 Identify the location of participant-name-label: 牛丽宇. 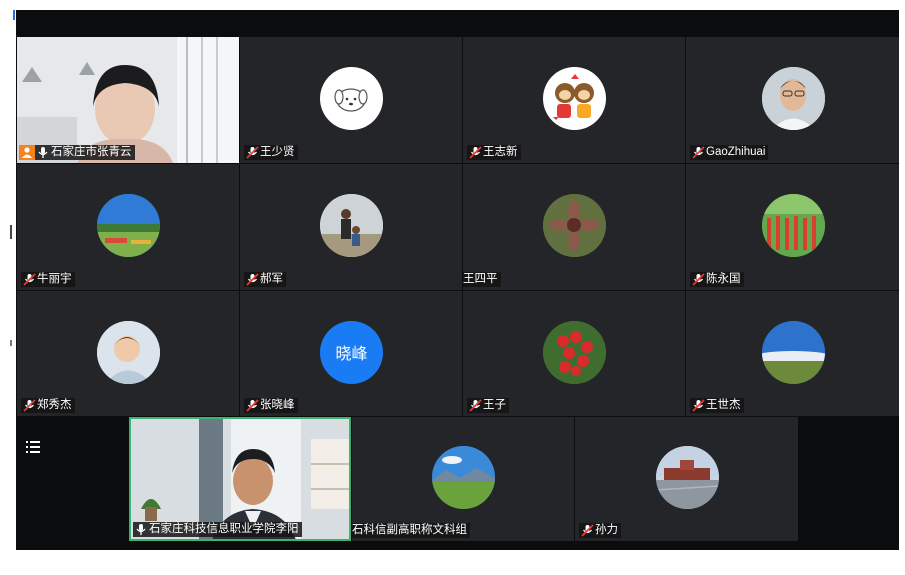
(48, 279).